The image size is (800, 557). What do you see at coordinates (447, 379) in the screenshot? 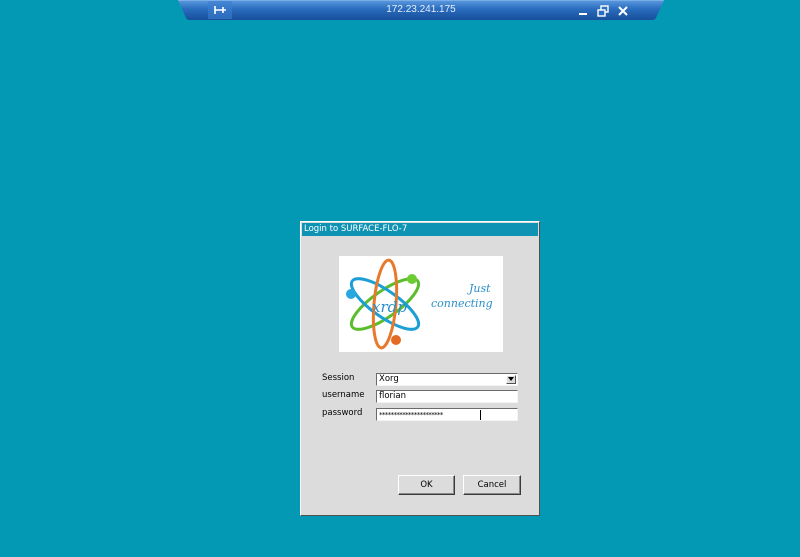
I see `session-select: Xorg` at bounding box center [447, 379].